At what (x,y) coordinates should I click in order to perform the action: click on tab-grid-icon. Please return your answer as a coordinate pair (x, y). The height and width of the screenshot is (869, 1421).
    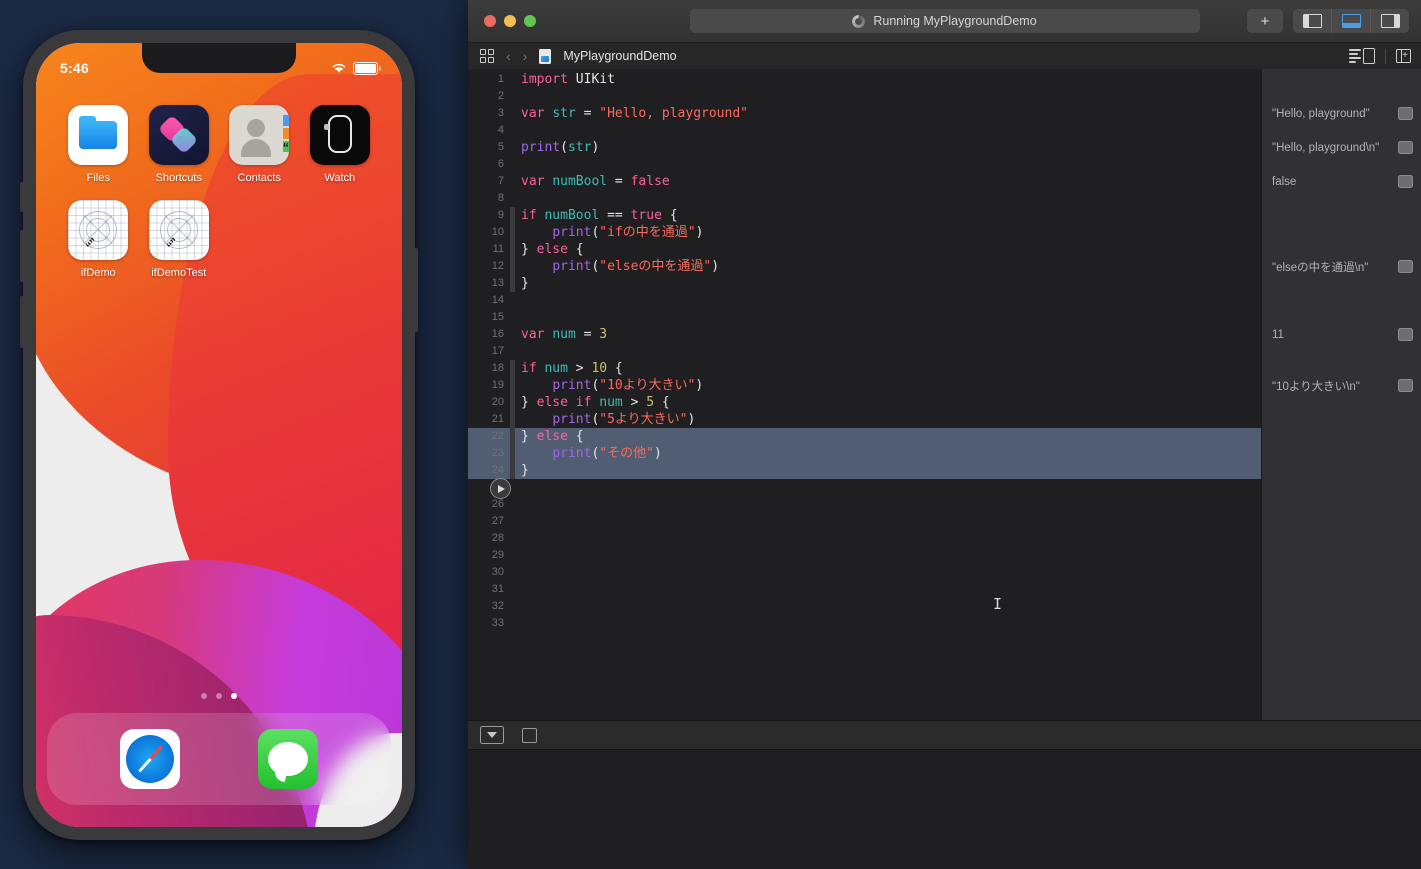
    Looking at the image, I should click on (487, 56).